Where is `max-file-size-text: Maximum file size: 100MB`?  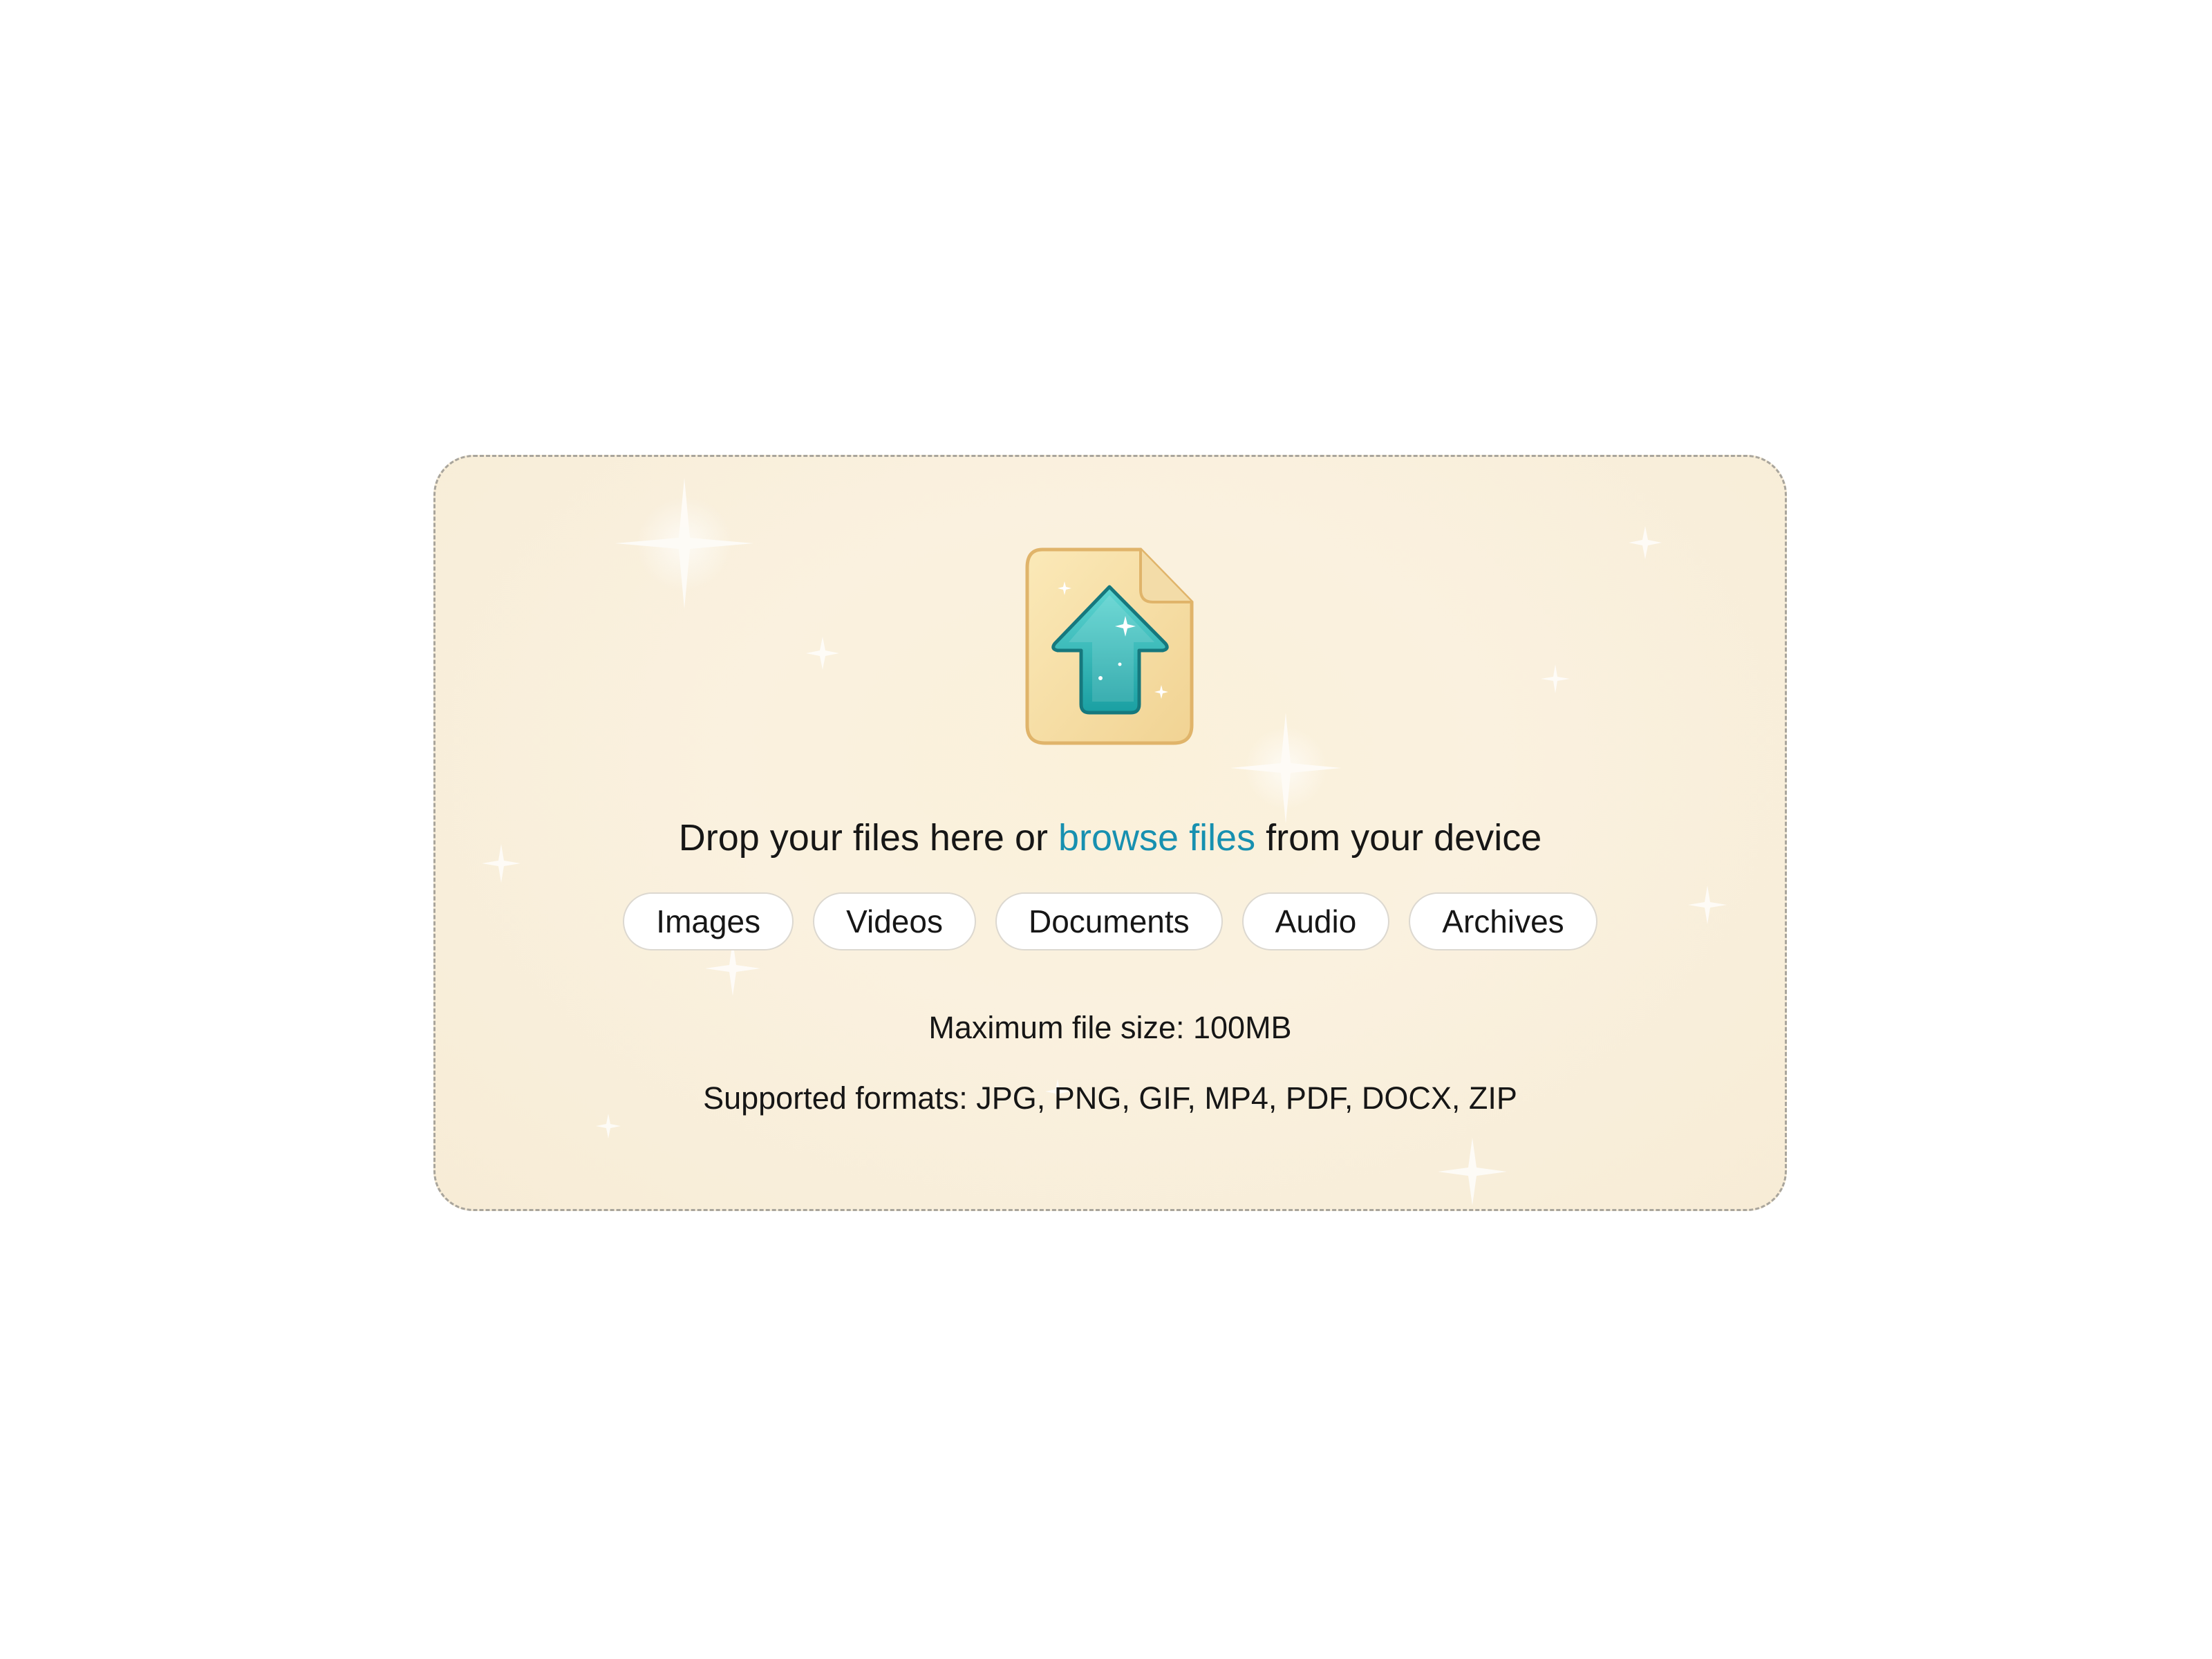 max-file-size-text: Maximum file size: 100MB is located at coordinates (1110, 1028).